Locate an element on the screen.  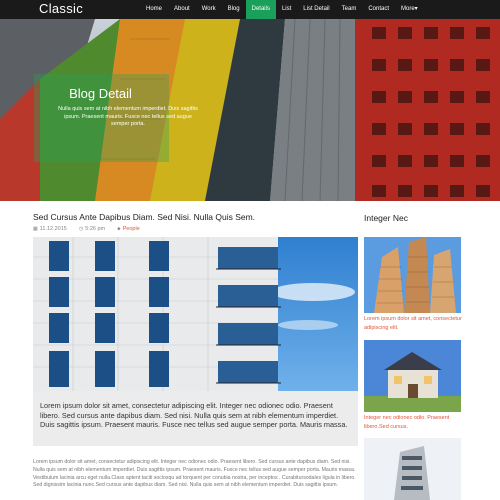
calendar-icon: ▦ is located at coordinates (35, 229).